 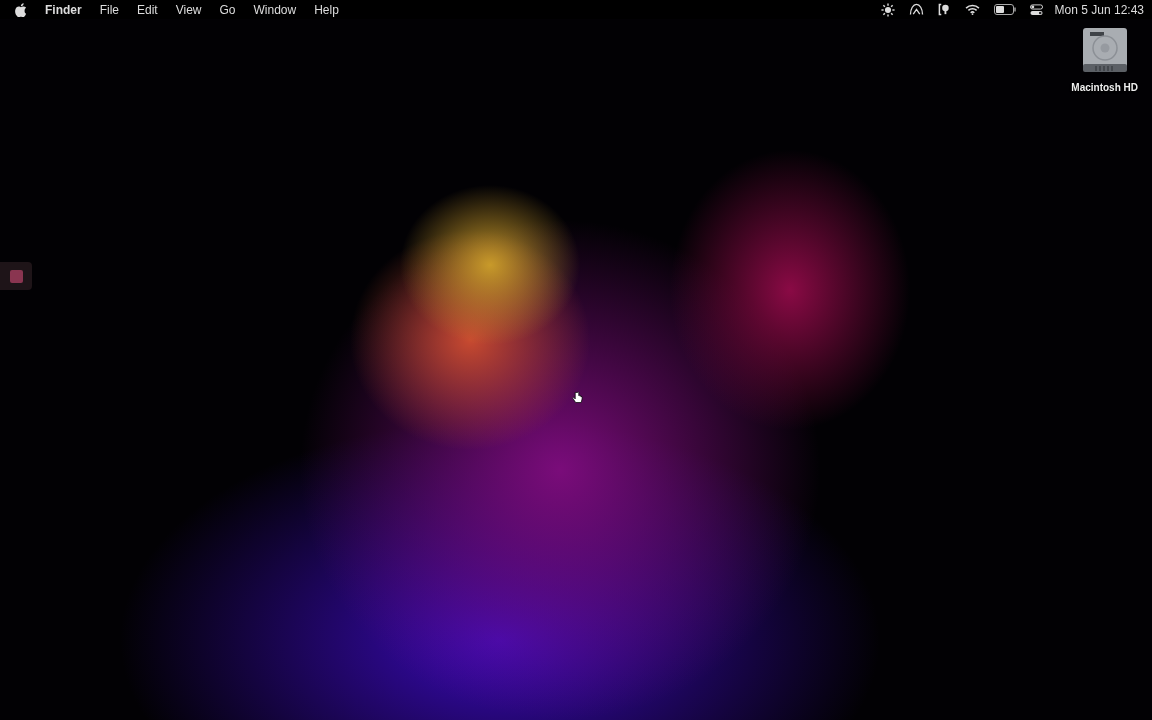 What do you see at coordinates (916, 9) in the screenshot?
I see `arch-icon` at bounding box center [916, 9].